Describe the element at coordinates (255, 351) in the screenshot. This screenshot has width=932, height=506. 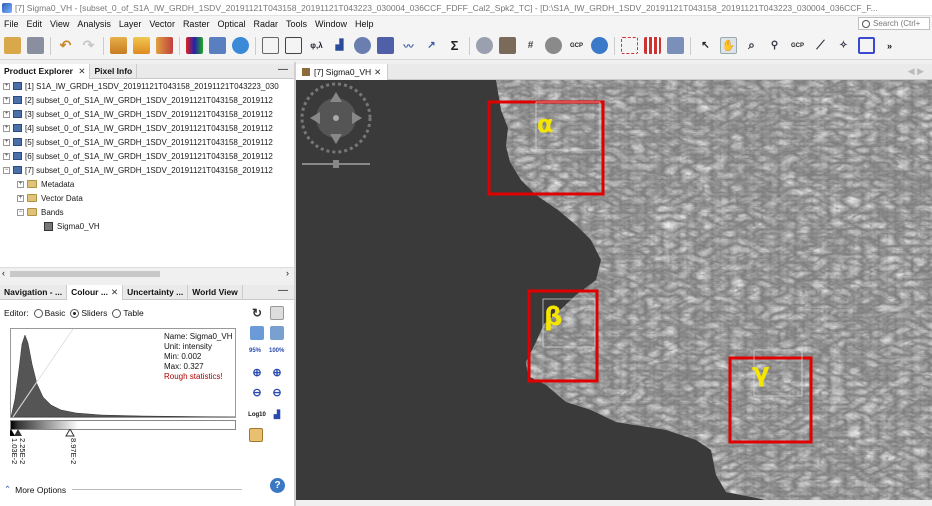
I see `percent-95-button: 95%` at that location.